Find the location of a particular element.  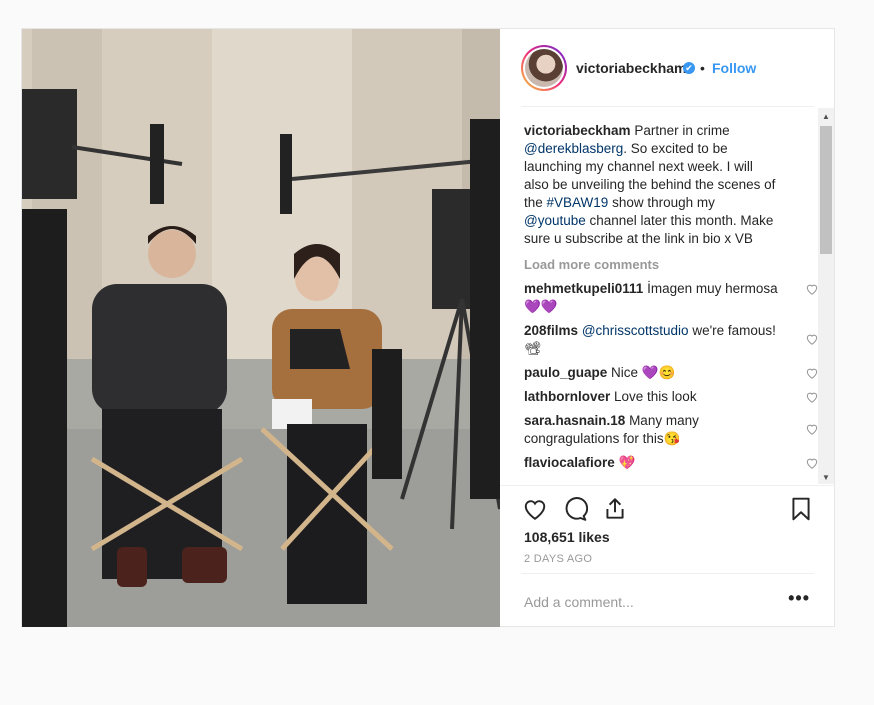

heart-icon is located at coordinates (535, 509).